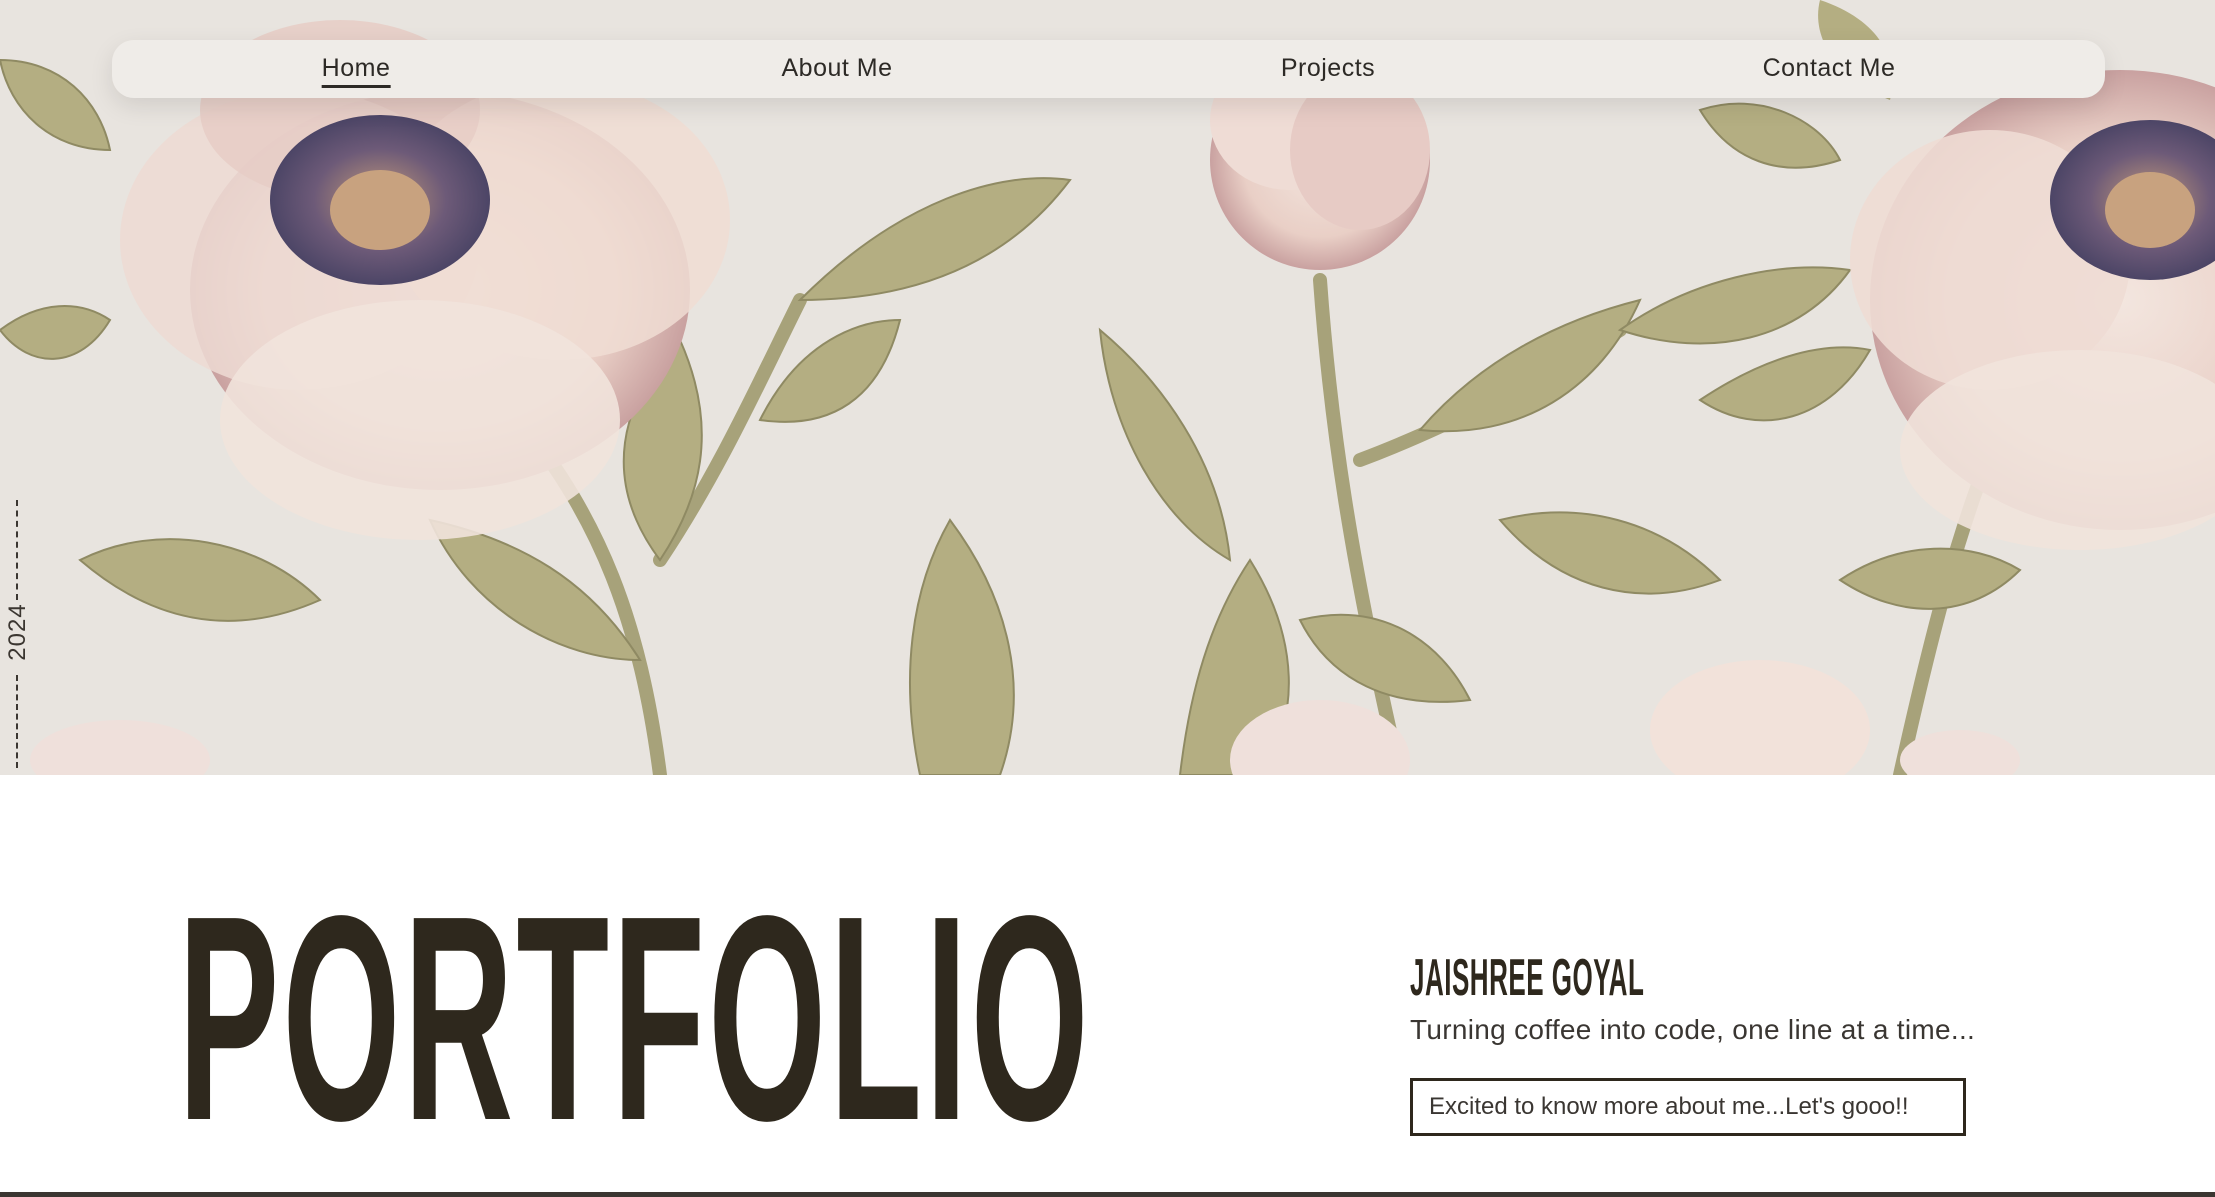 This screenshot has height=1197, width=2215. What do you see at coordinates (836, 68) in the screenshot?
I see `nav-about-me-link: About Me` at bounding box center [836, 68].